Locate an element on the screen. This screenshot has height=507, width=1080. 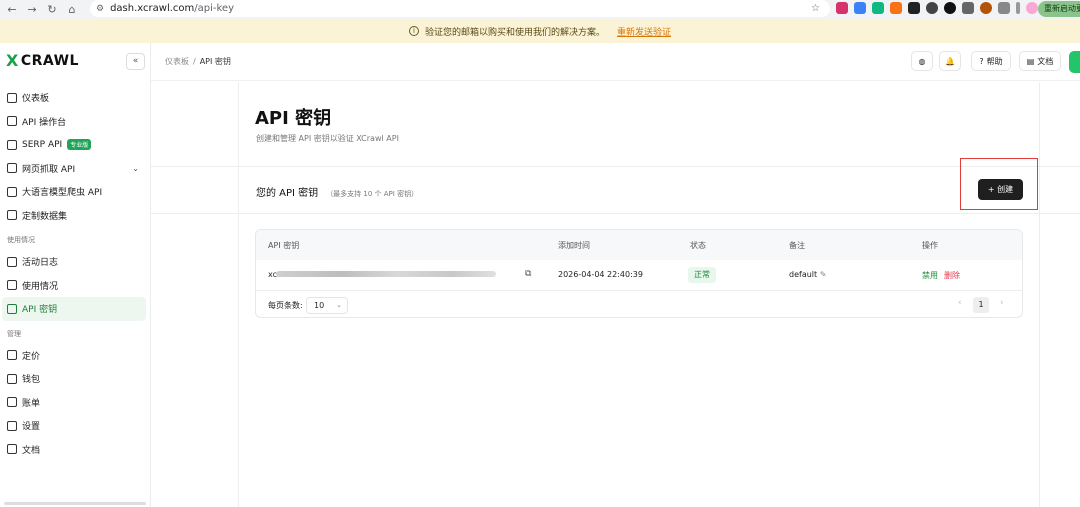
resend-verification-link: 重新发送验证 is located at coordinates (644, 31).